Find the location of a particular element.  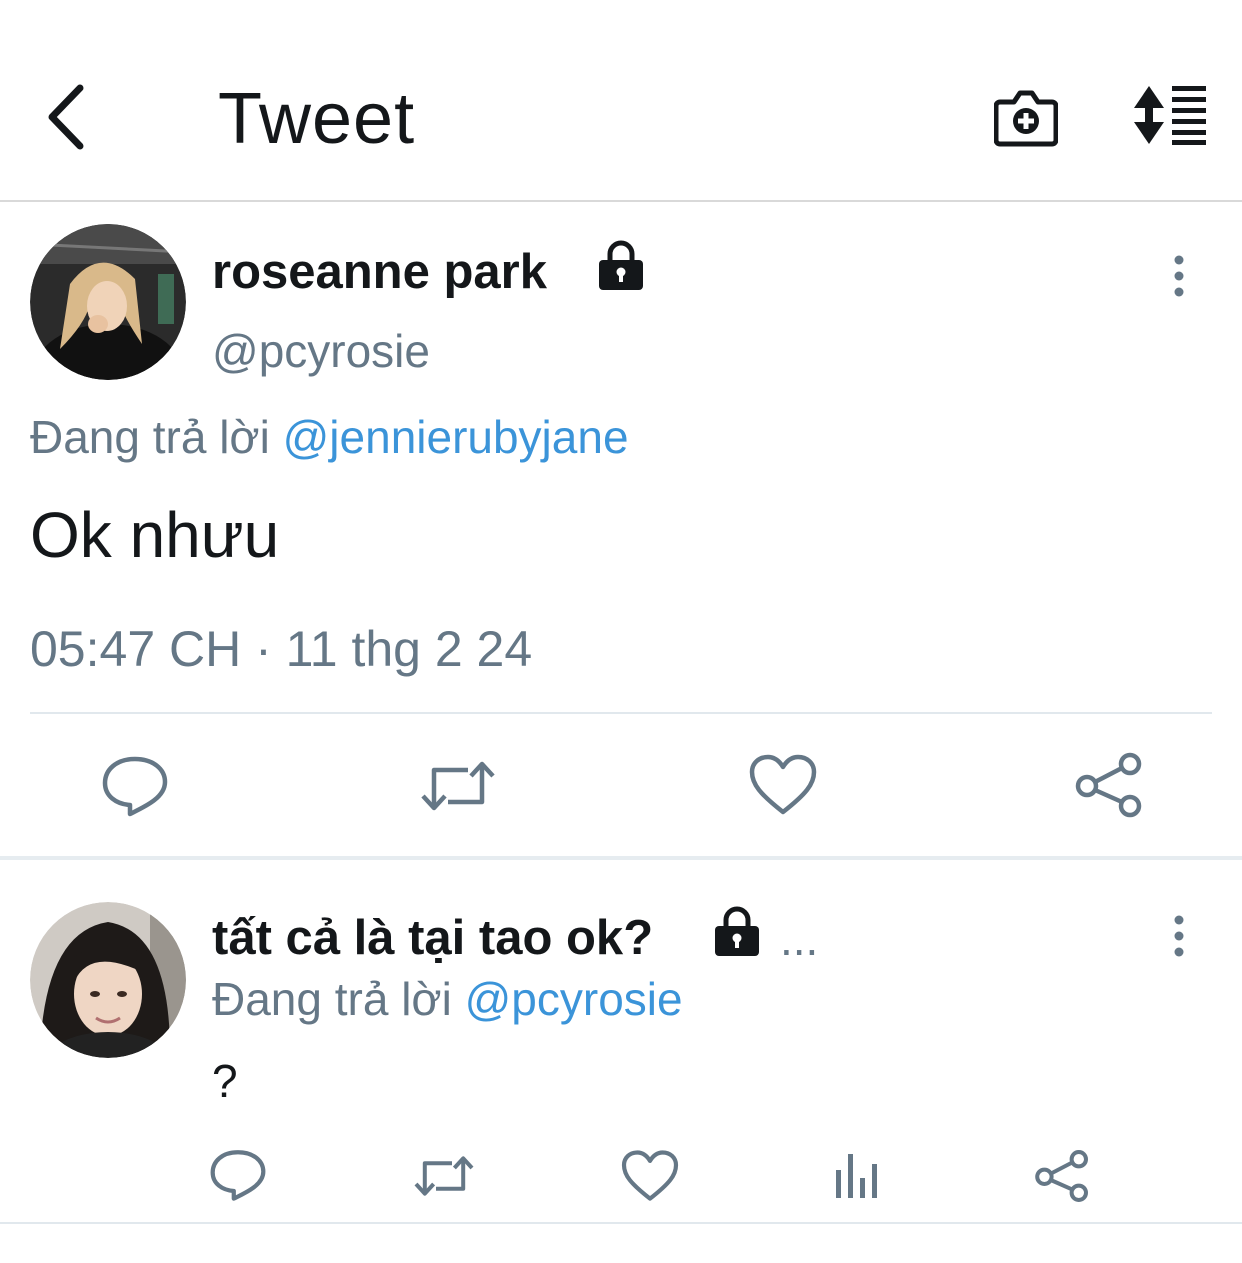

analytics-icon is located at coordinates (857, 1175).